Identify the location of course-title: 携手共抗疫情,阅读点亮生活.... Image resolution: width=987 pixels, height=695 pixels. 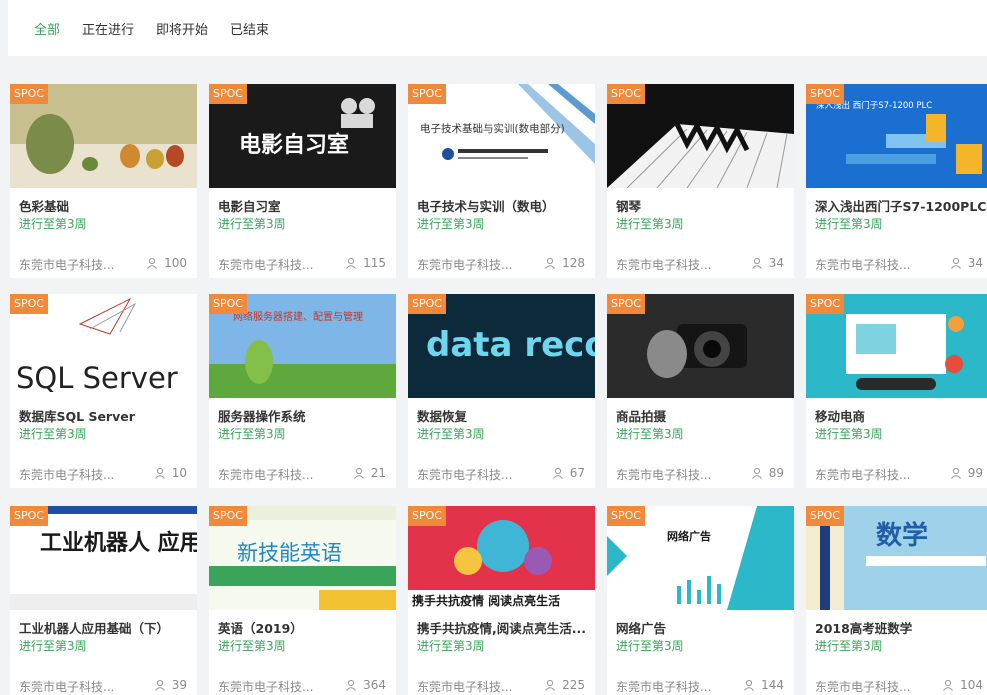
(503, 627).